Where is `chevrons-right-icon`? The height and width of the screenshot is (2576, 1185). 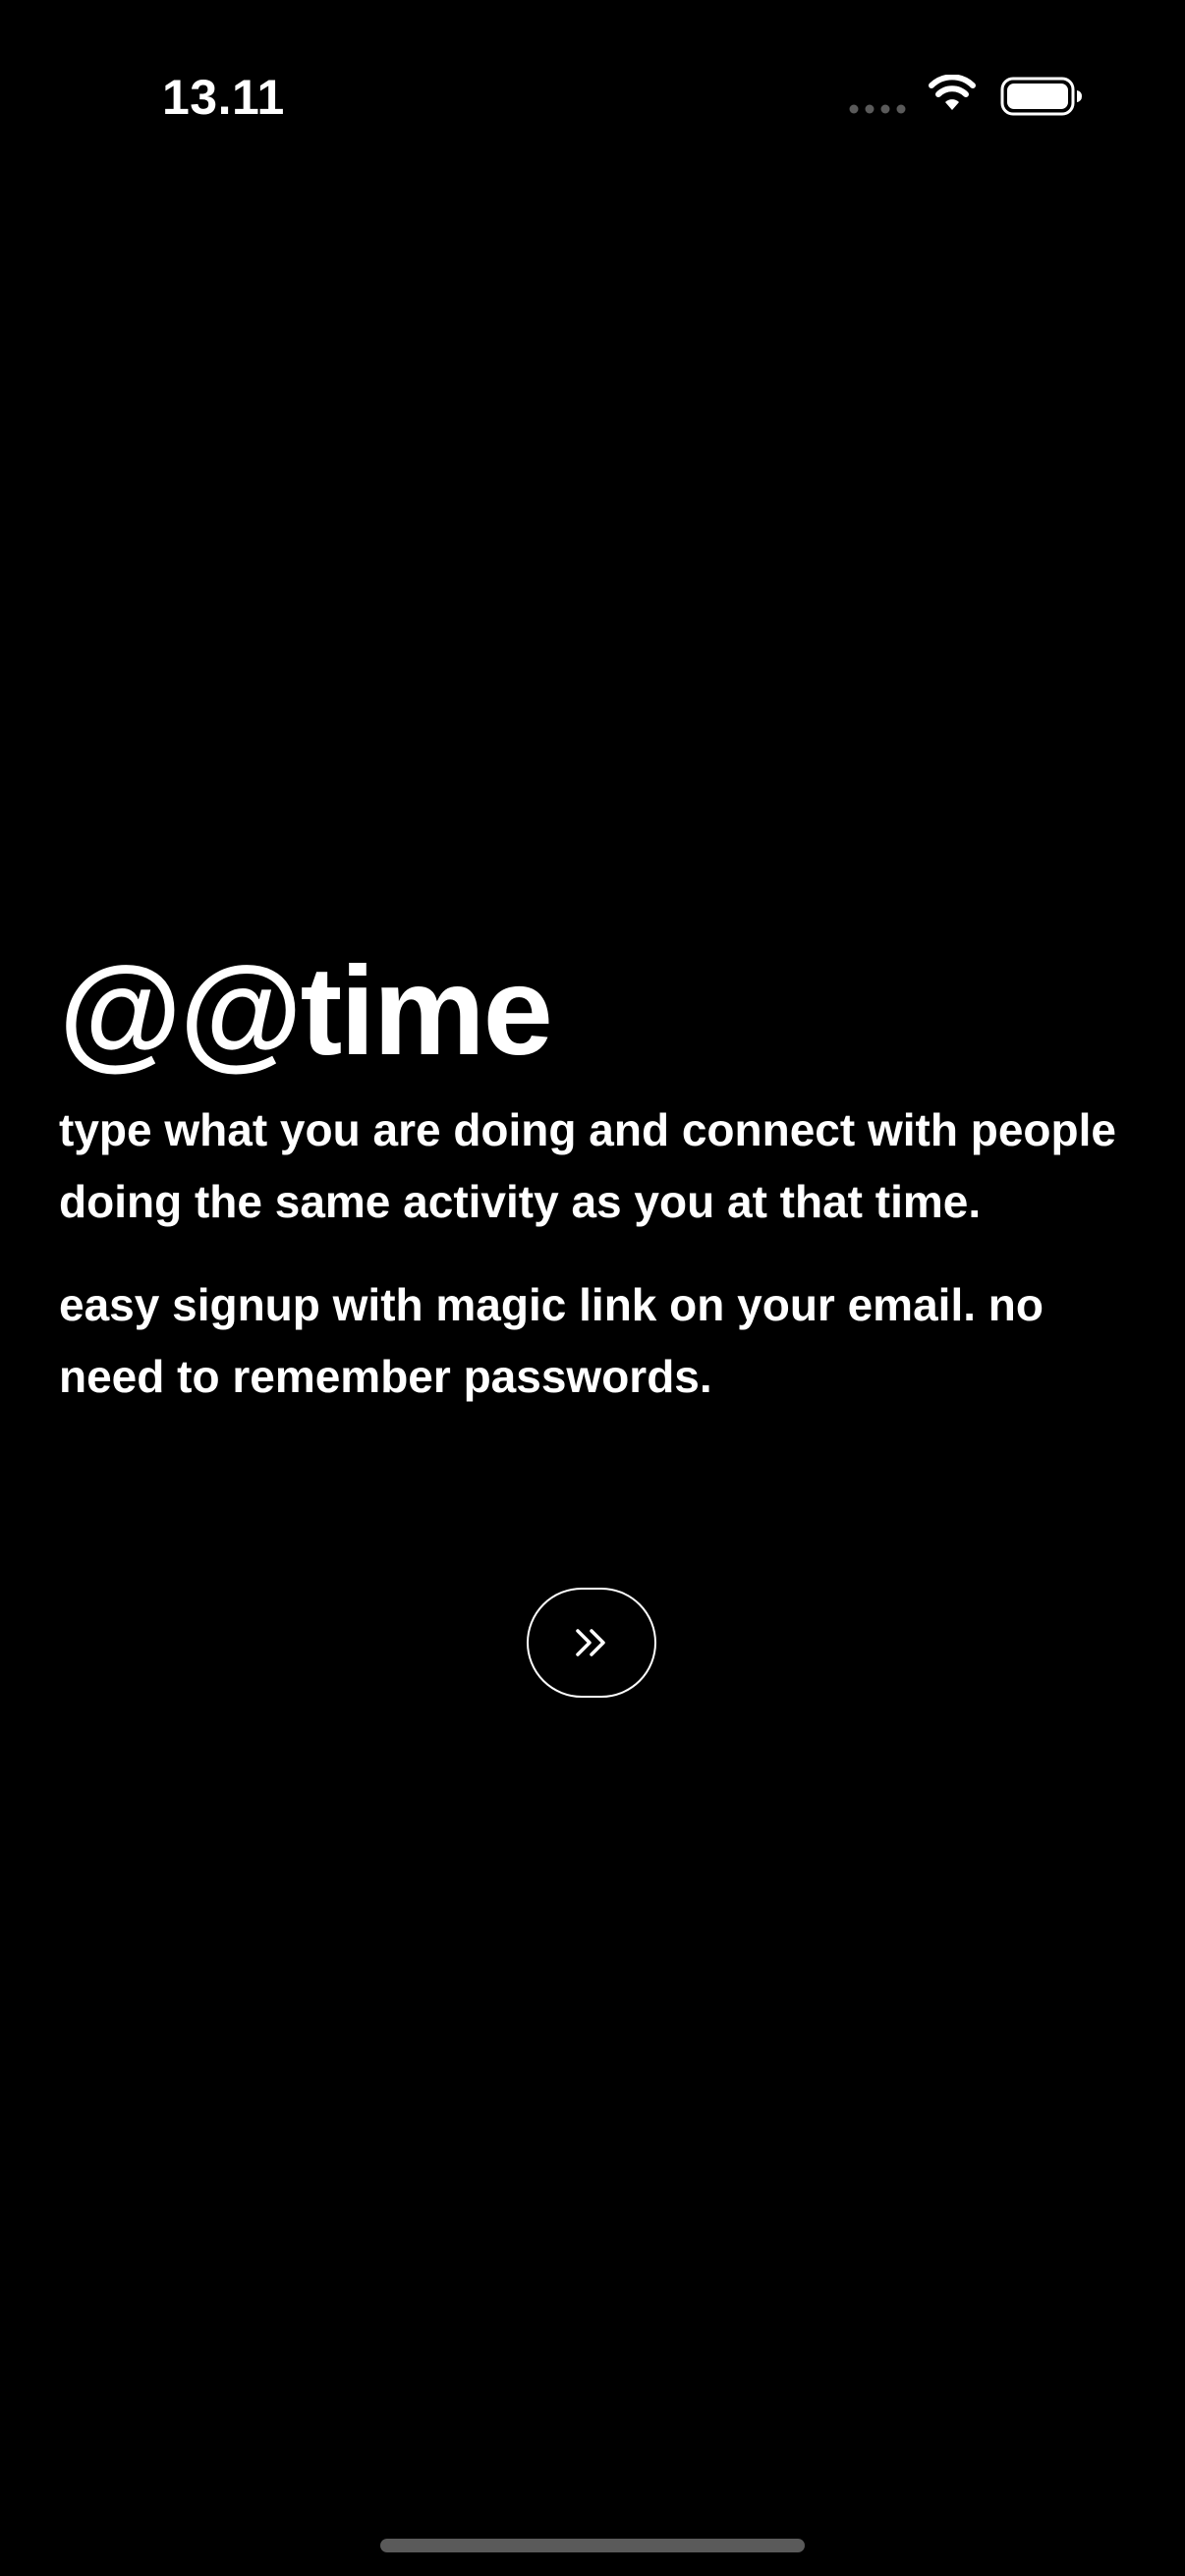 chevrons-right-icon is located at coordinates (591, 1642).